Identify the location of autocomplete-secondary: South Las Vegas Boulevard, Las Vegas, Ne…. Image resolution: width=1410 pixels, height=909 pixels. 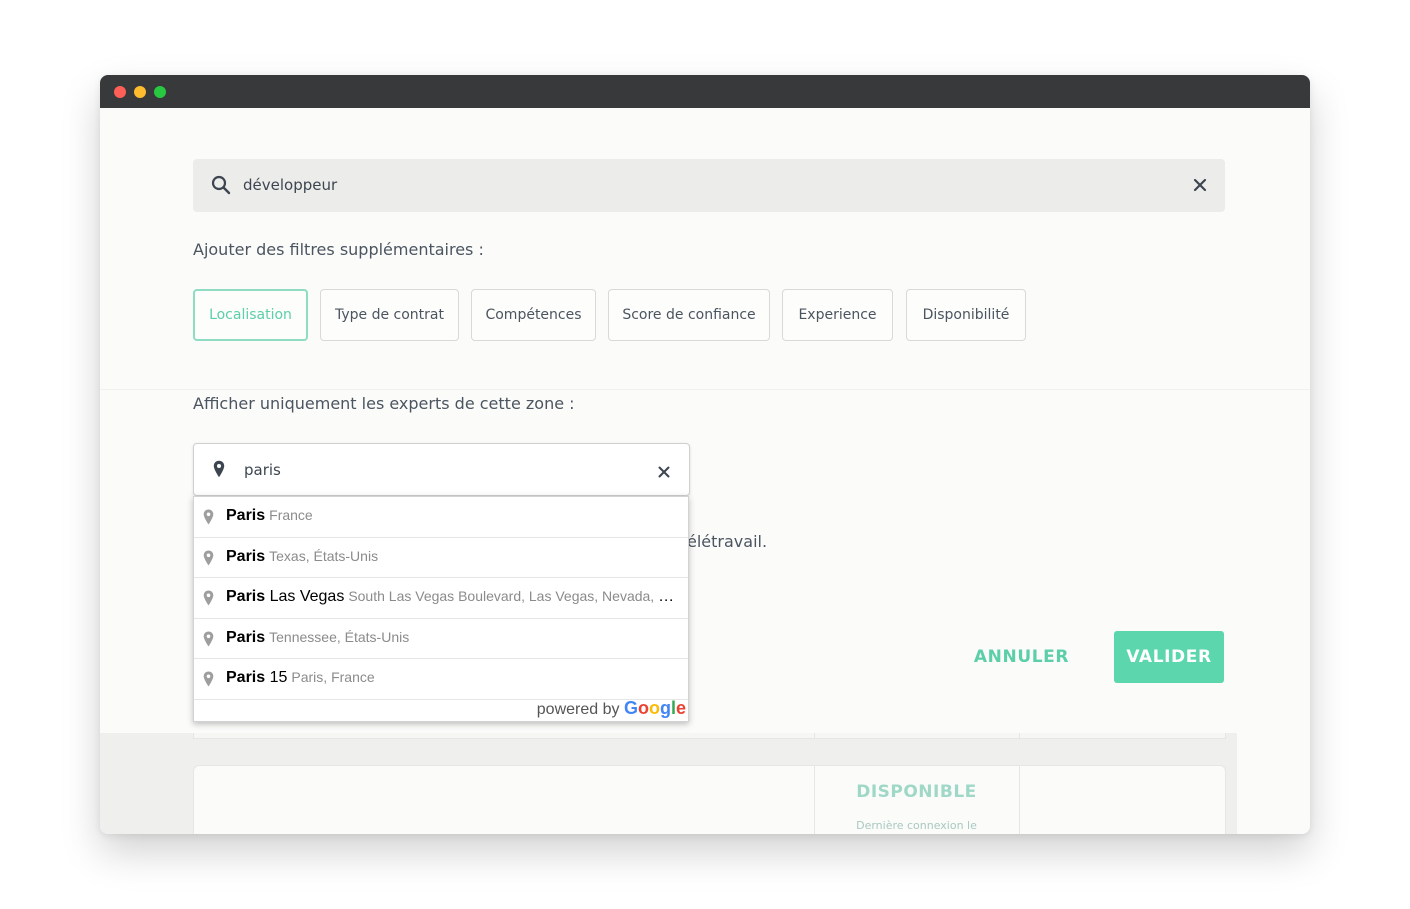
(514, 596).